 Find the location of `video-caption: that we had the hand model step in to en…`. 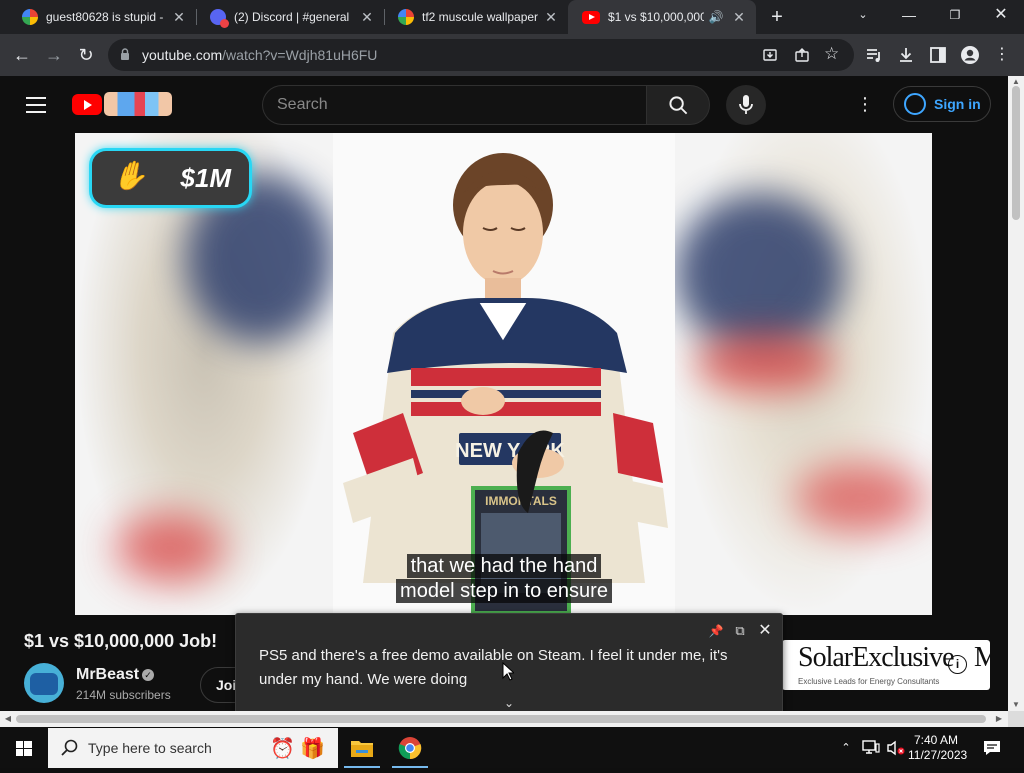

video-caption: that we had the hand model step in to en… is located at coordinates (504, 579).